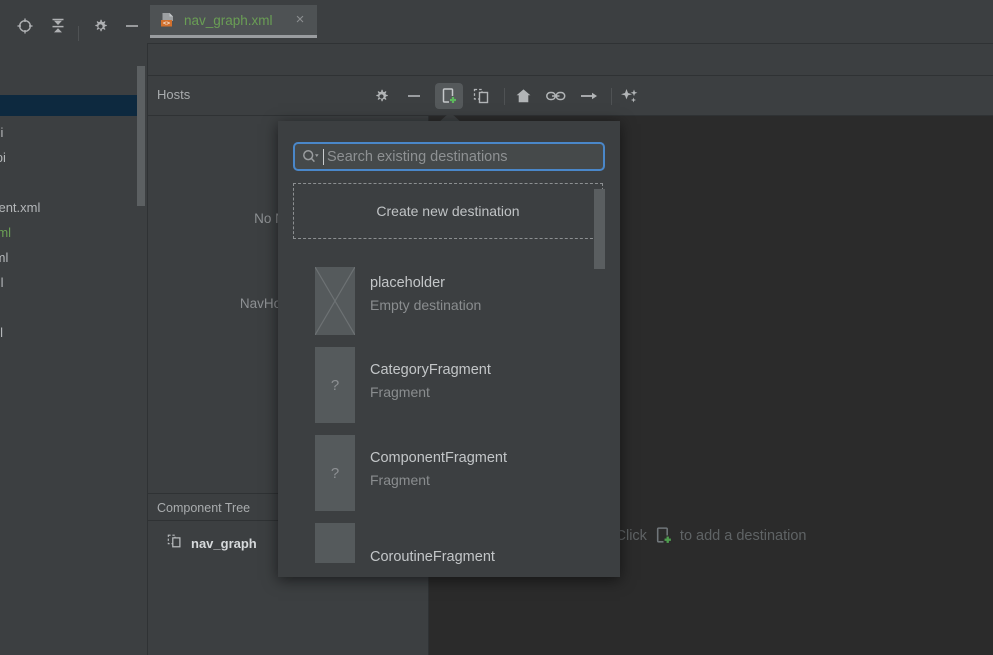 The width and height of the screenshot is (993, 655). What do you see at coordinates (570, 96) in the screenshot?
I see `nav-editor-toolbar: Hosts` at bounding box center [570, 96].